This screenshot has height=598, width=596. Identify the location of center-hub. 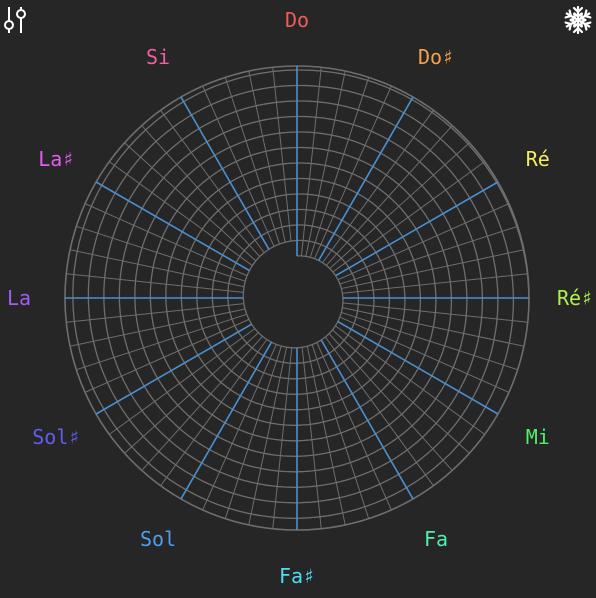
(297, 298).